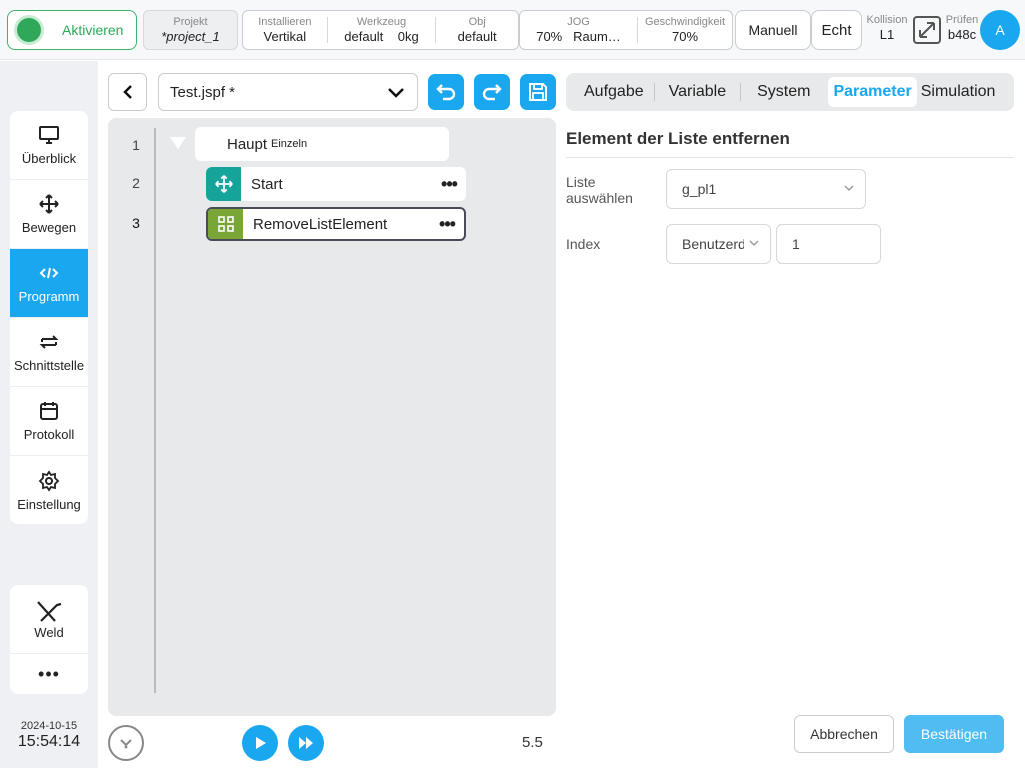  I want to click on chevron-down-circle-icon, so click(126, 744).